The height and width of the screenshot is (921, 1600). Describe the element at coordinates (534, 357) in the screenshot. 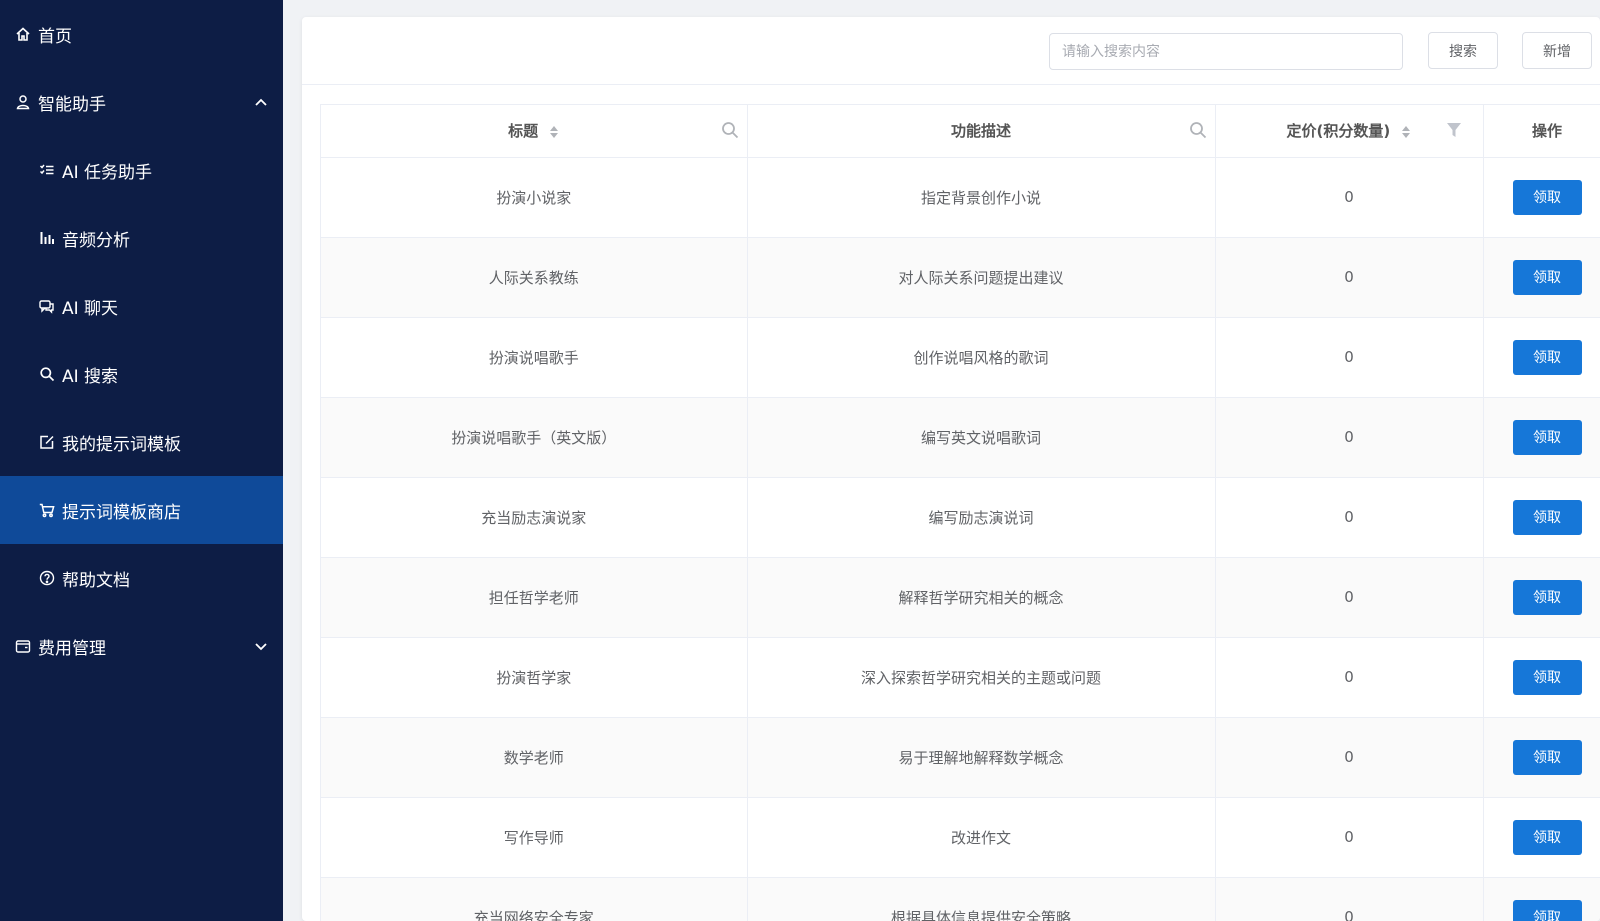

I see `row-title-cell: 扮演说唱歌手` at that location.